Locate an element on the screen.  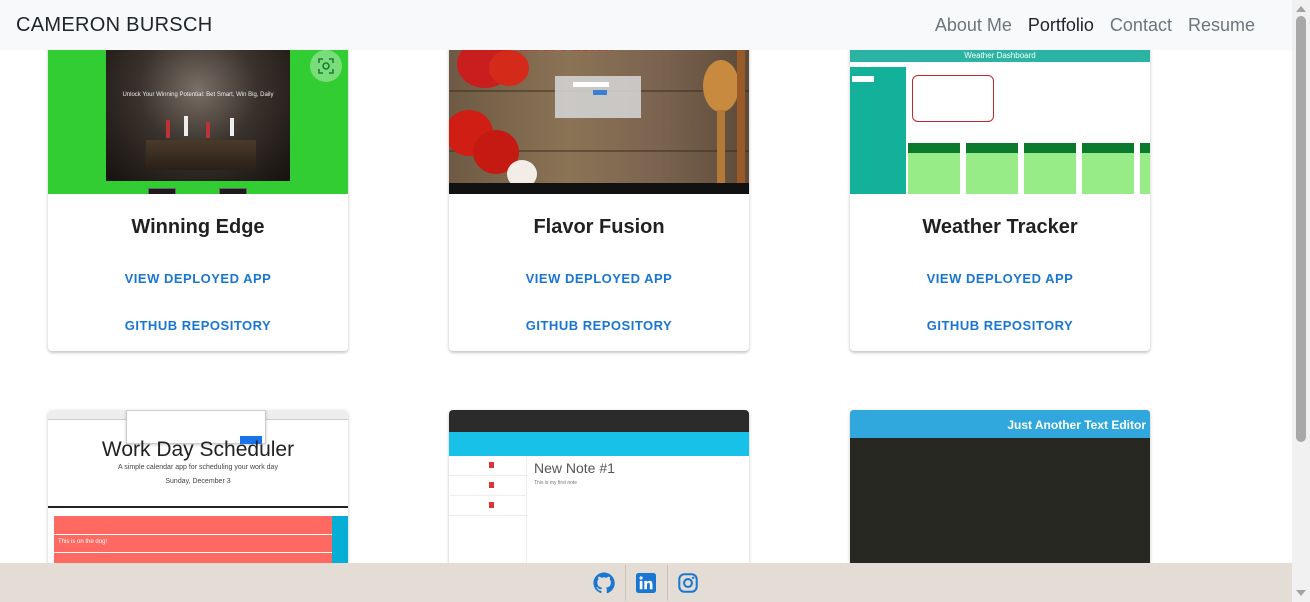
image-caption: New Note #1 is located at coordinates (574, 468).